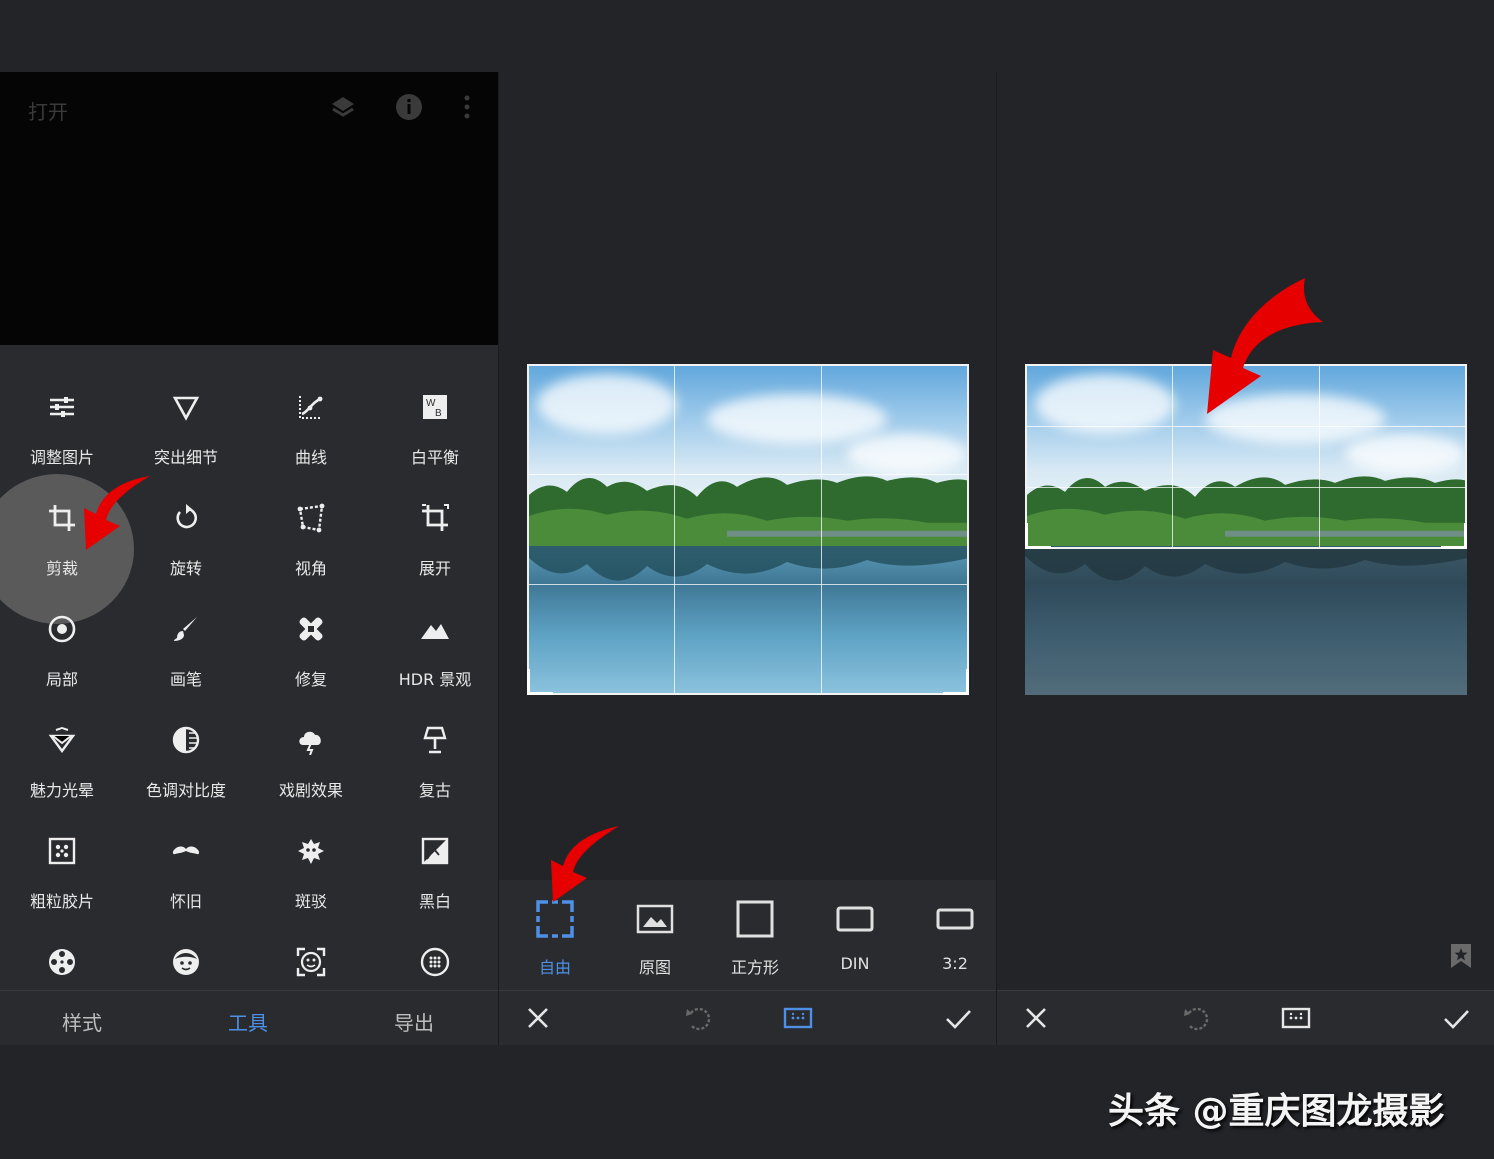  What do you see at coordinates (61, 457) in the screenshot?
I see `tool-label: 调整图片` at bounding box center [61, 457].